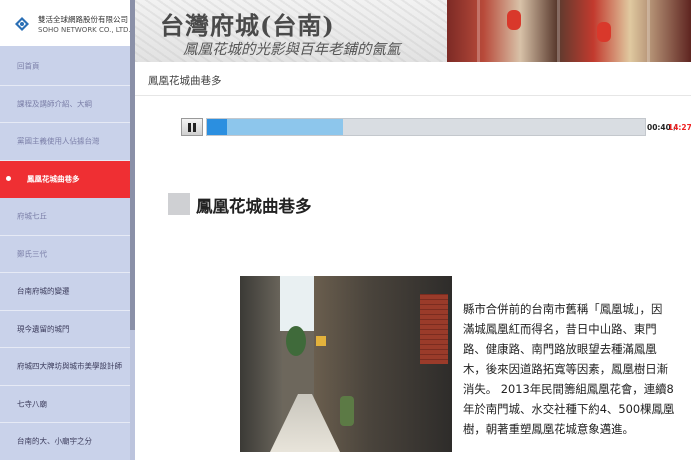  What do you see at coordinates (28, 66) in the screenshot?
I see `sidebar-item-label: 回首頁` at bounding box center [28, 66].